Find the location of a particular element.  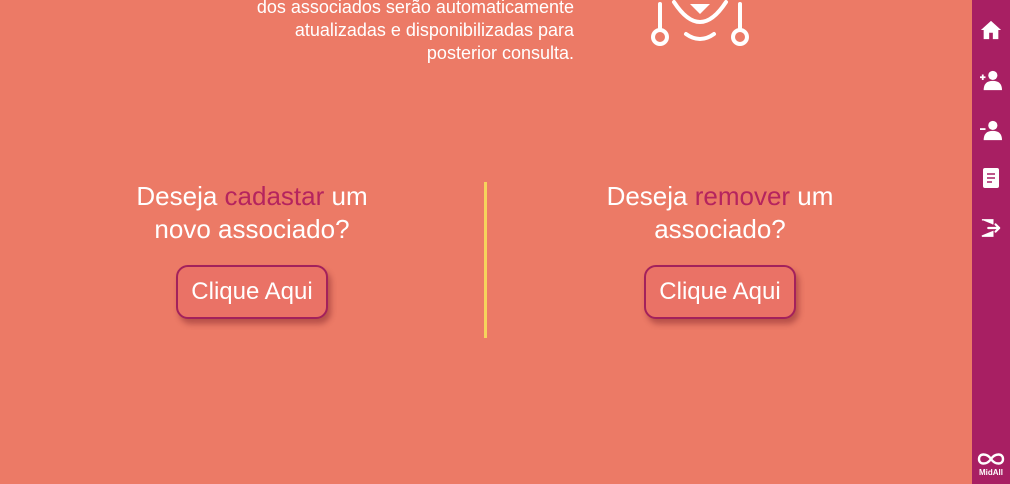

register-highlight: cadastar is located at coordinates (274, 196).